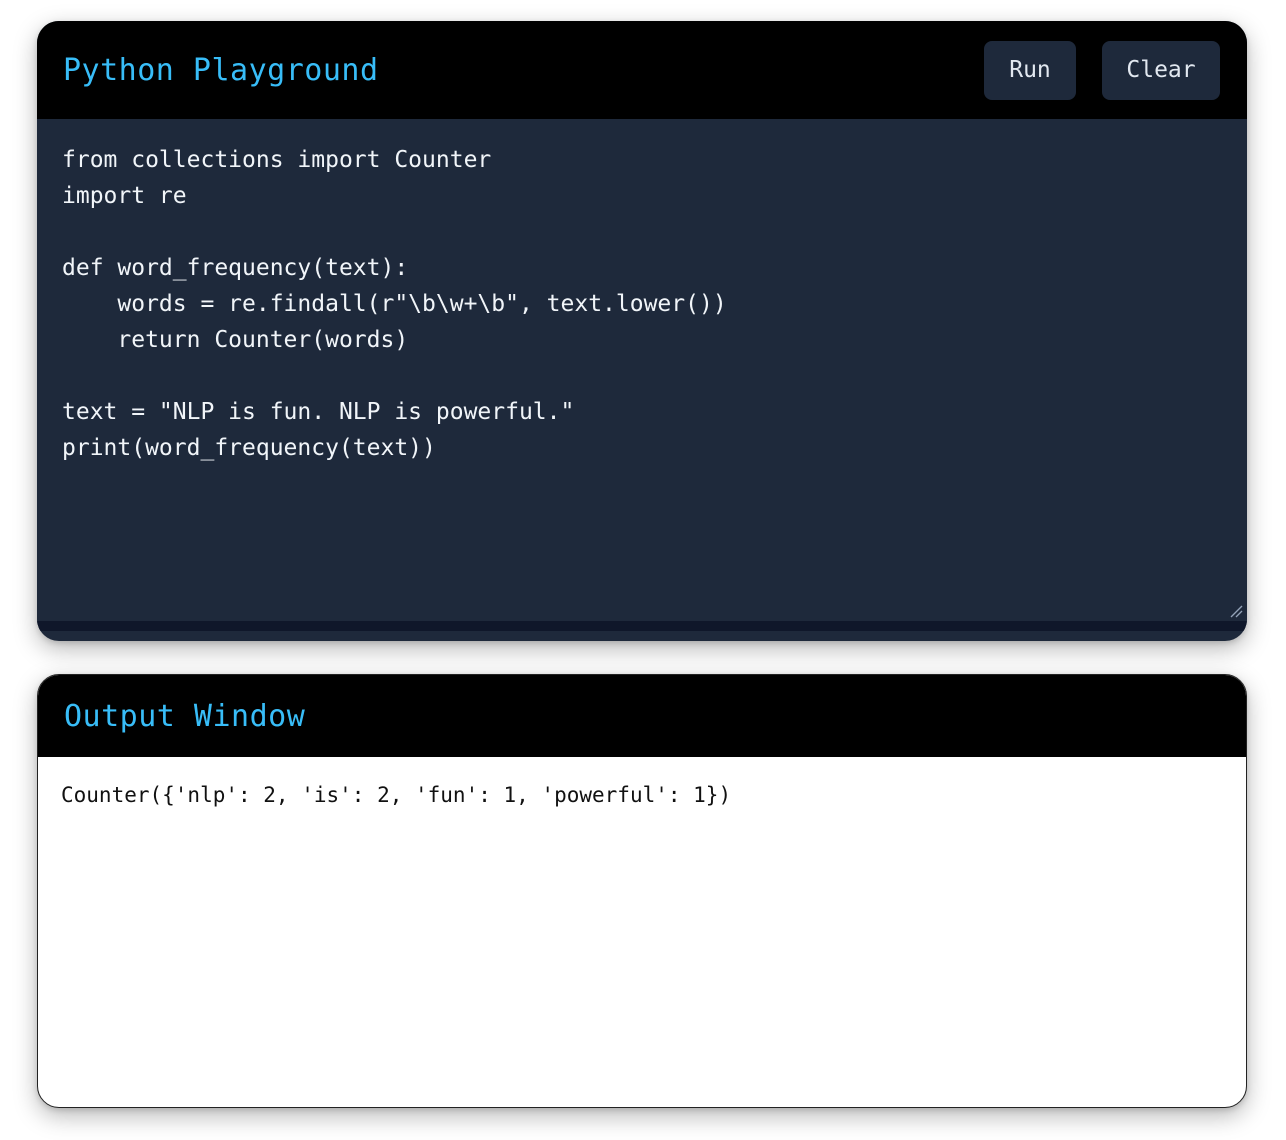 The height and width of the screenshot is (1140, 1286). What do you see at coordinates (221, 70) in the screenshot?
I see `editor-title: Python Playground` at bounding box center [221, 70].